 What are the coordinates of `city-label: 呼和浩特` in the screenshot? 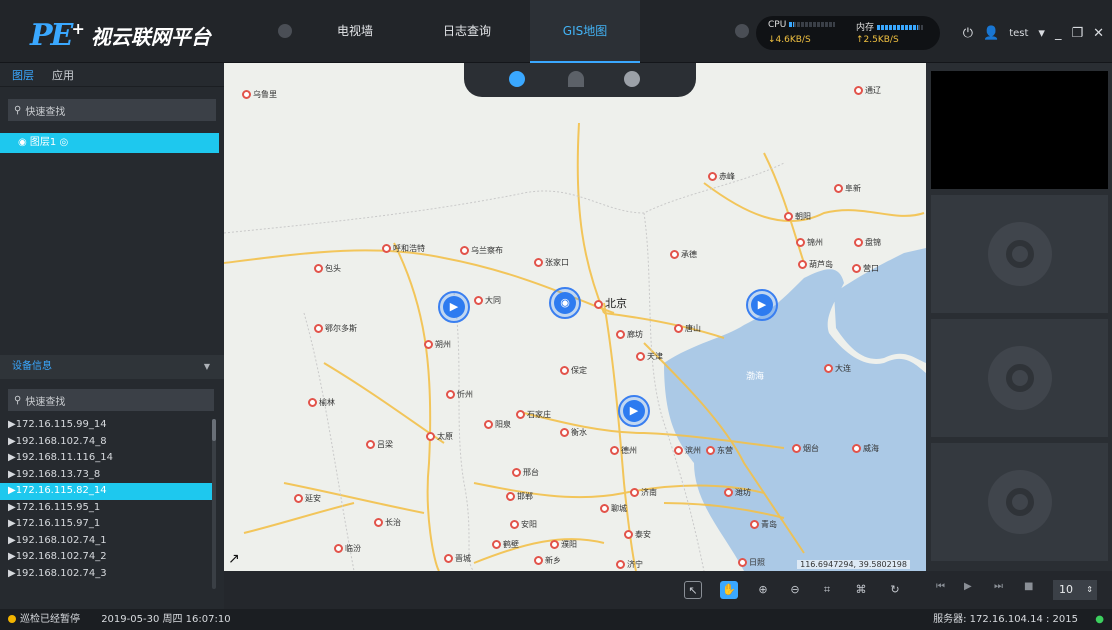 It's located at (403, 248).